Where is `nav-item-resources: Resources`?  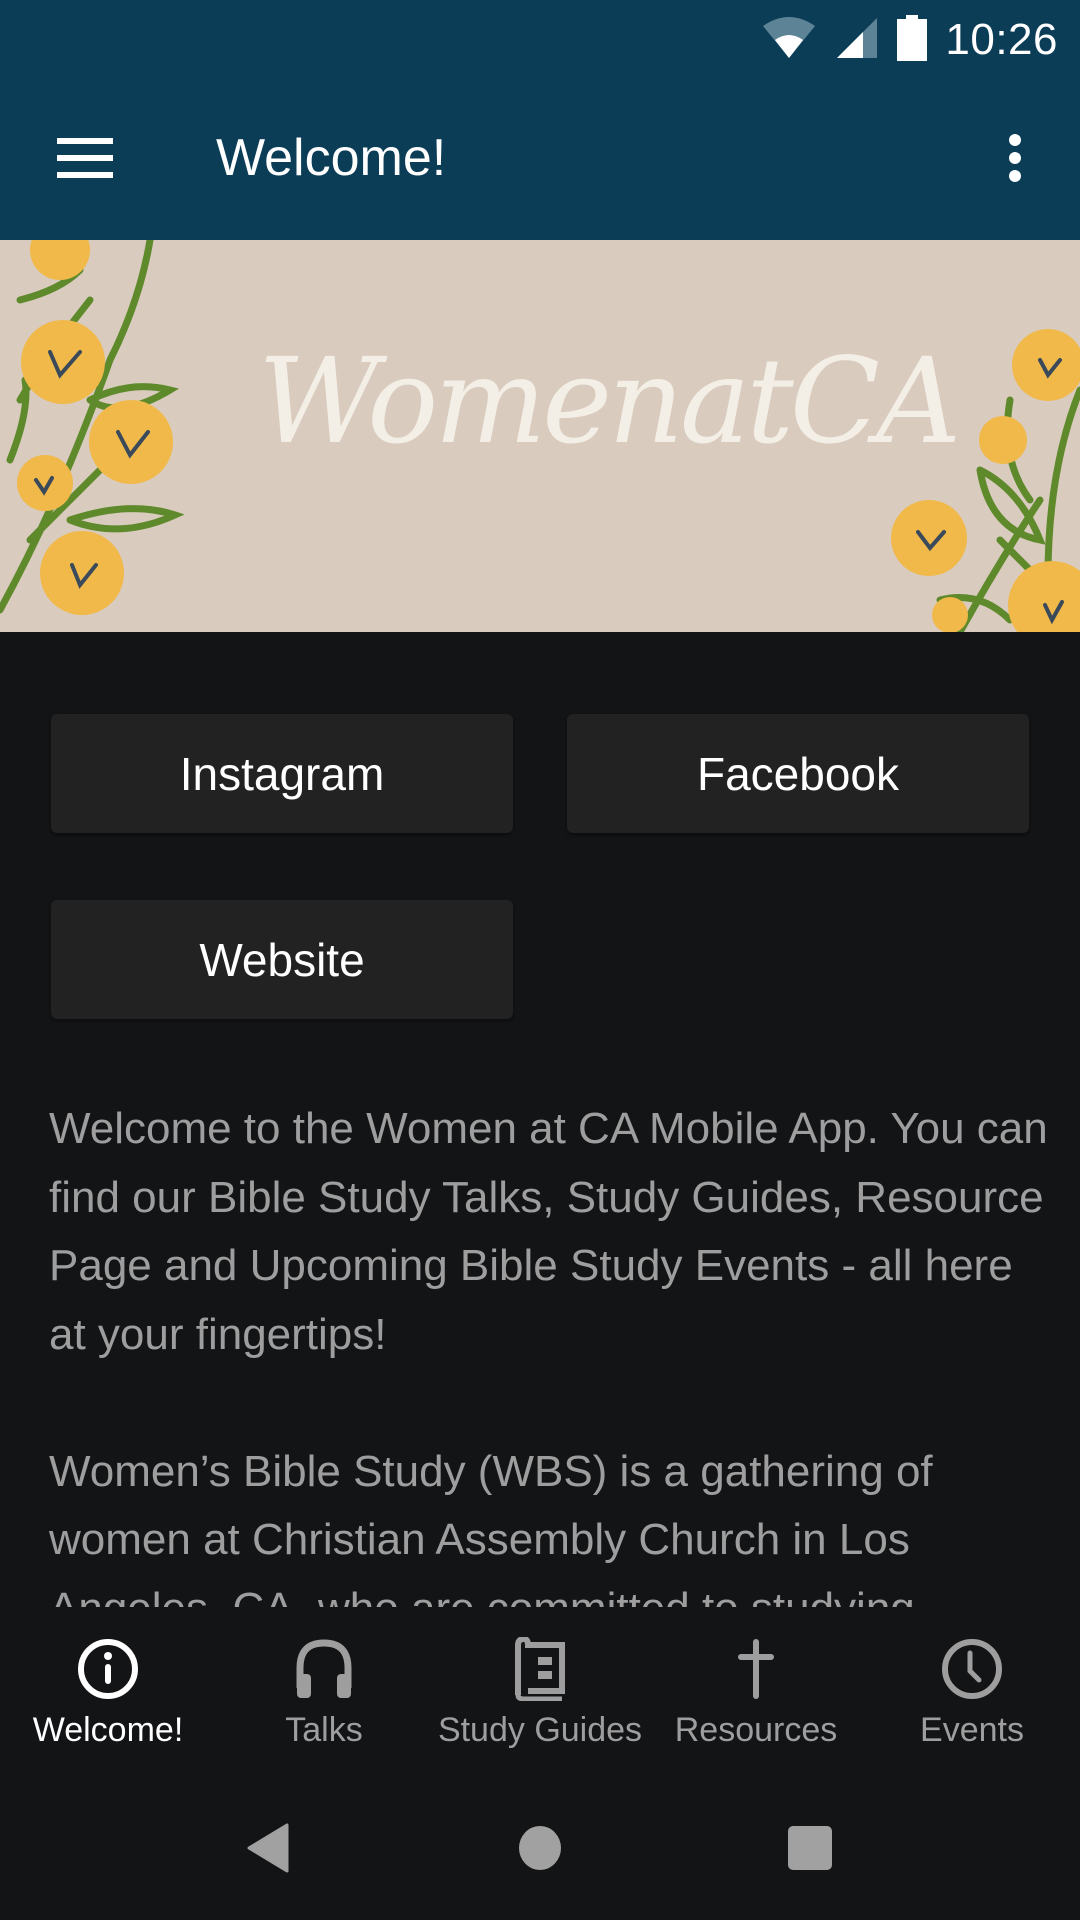
nav-item-resources: Resources is located at coordinates (756, 1691).